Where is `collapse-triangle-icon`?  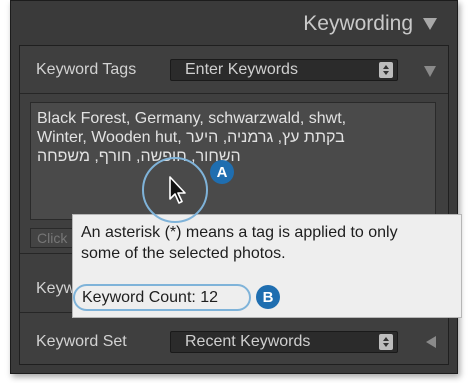
collapse-triangle-icon is located at coordinates (430, 24).